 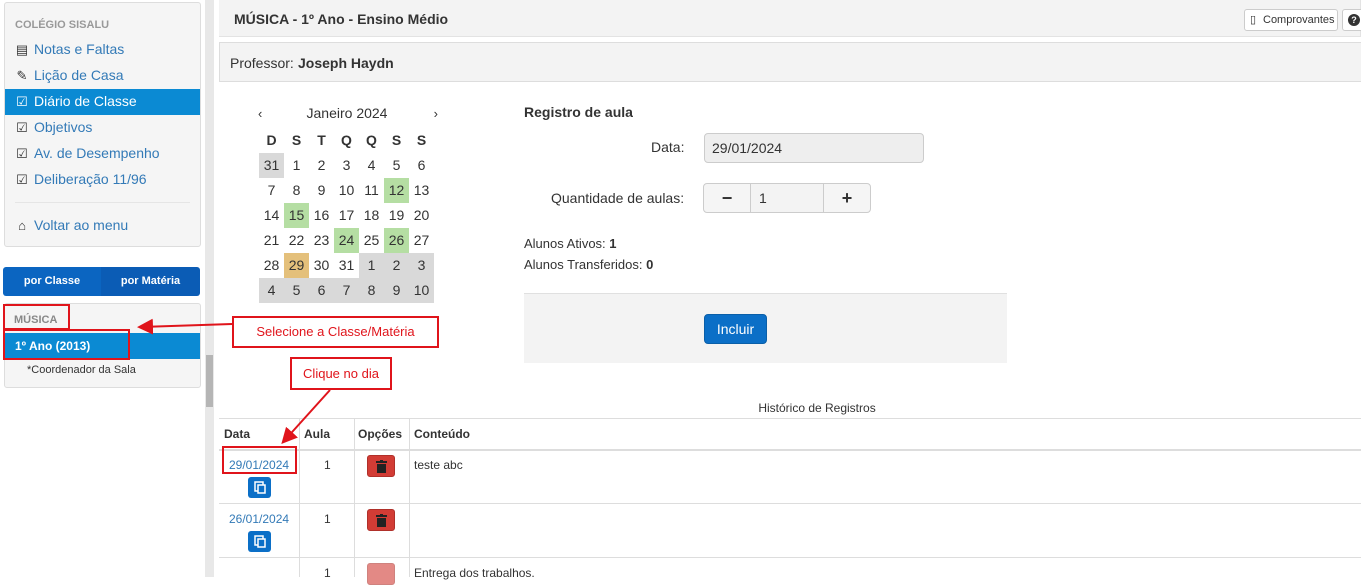 What do you see at coordinates (306, 416) in the screenshot?
I see `arrow-to-date` at bounding box center [306, 416].